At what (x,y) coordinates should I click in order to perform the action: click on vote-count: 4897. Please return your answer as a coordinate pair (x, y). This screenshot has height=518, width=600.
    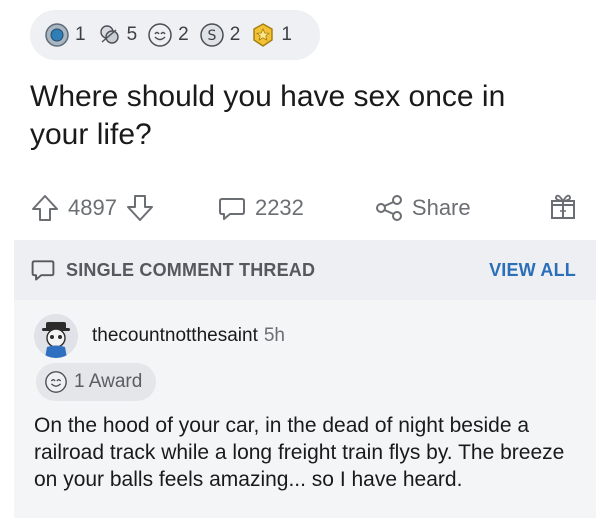
    Looking at the image, I should click on (92, 207).